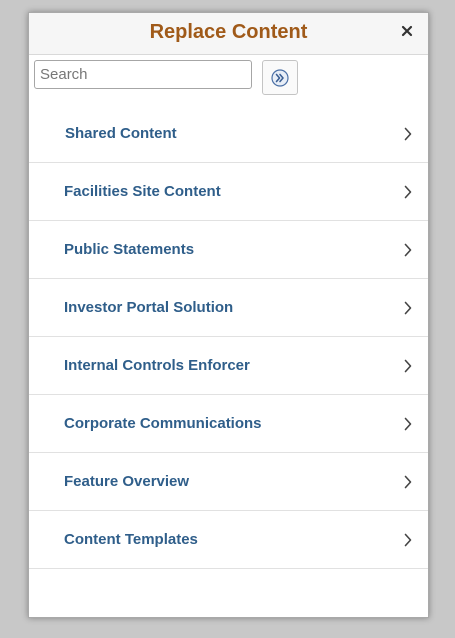 The height and width of the screenshot is (638, 455). Describe the element at coordinates (121, 133) in the screenshot. I see `list-item-label: Shared Content` at that location.